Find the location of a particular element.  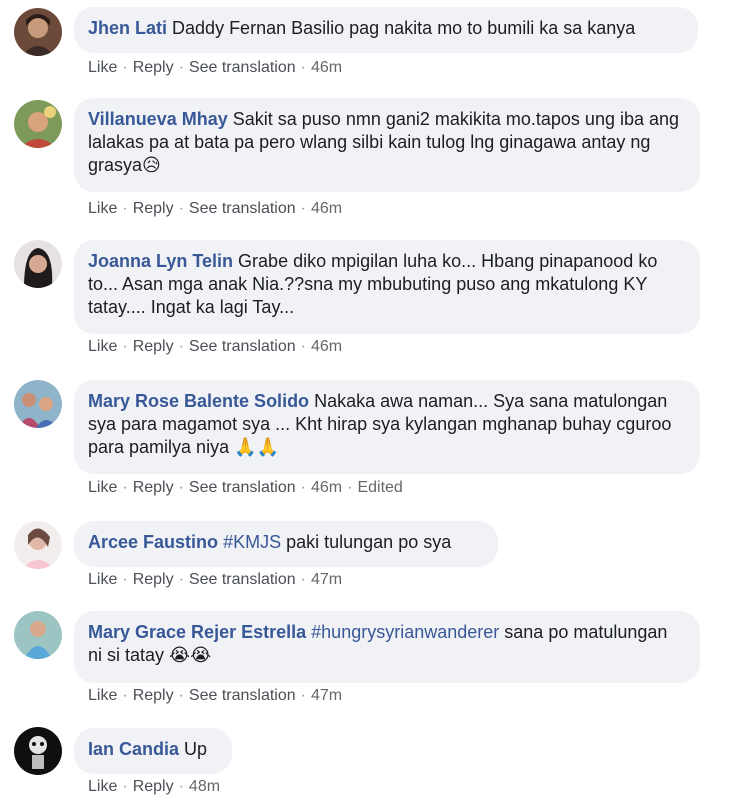

comment-bubble: Ian Candia Up is located at coordinates (153, 751).